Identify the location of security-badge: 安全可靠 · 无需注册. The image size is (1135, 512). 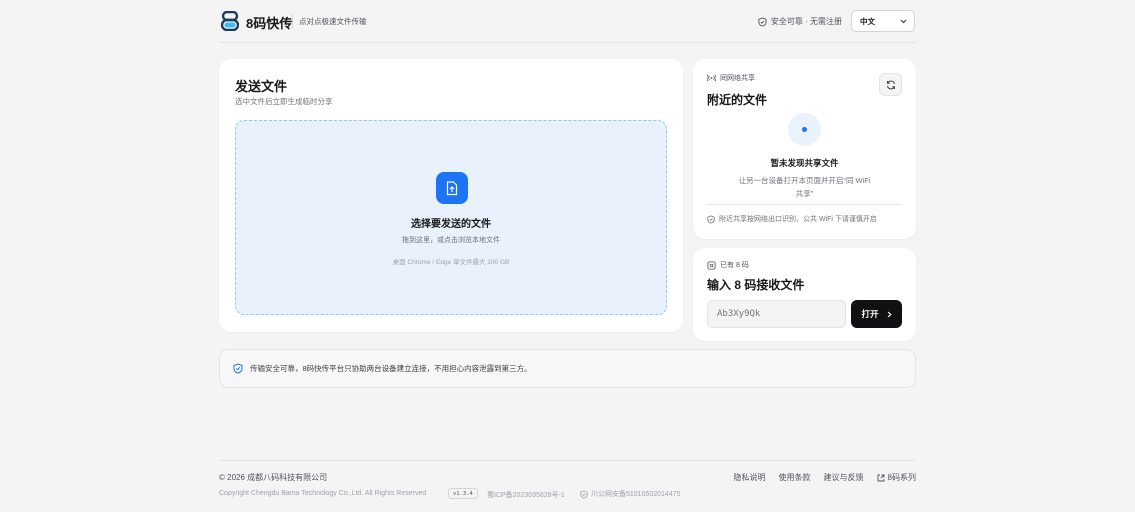
(800, 21).